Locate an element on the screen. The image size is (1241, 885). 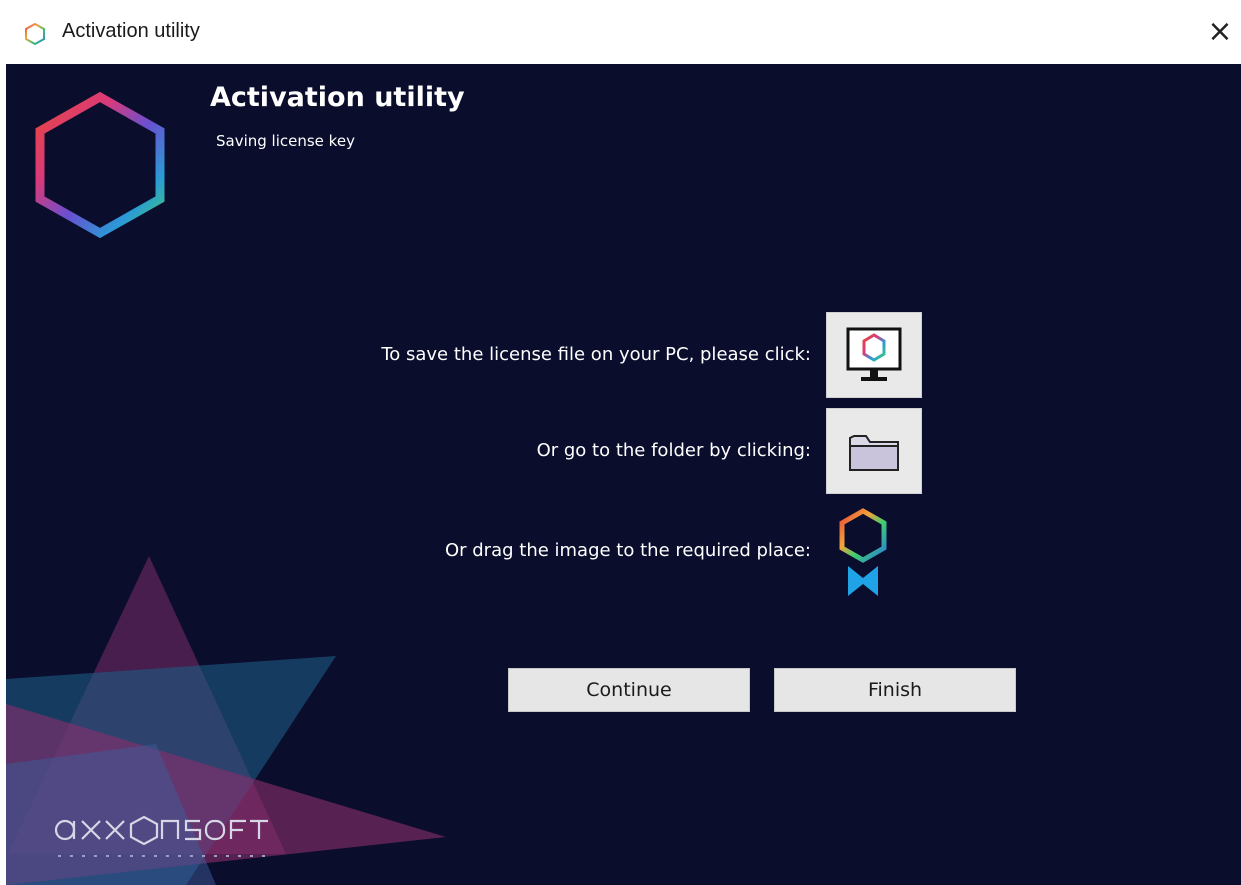
folder-instruction: Or go to the folder by clicking: is located at coordinates (673, 450).